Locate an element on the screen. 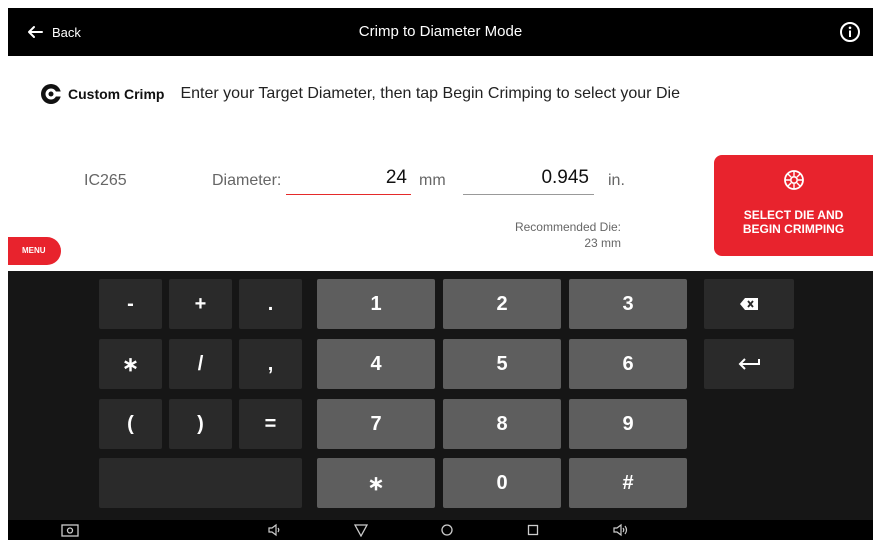 The image size is (875, 540). key-3: 3 is located at coordinates (628, 304).